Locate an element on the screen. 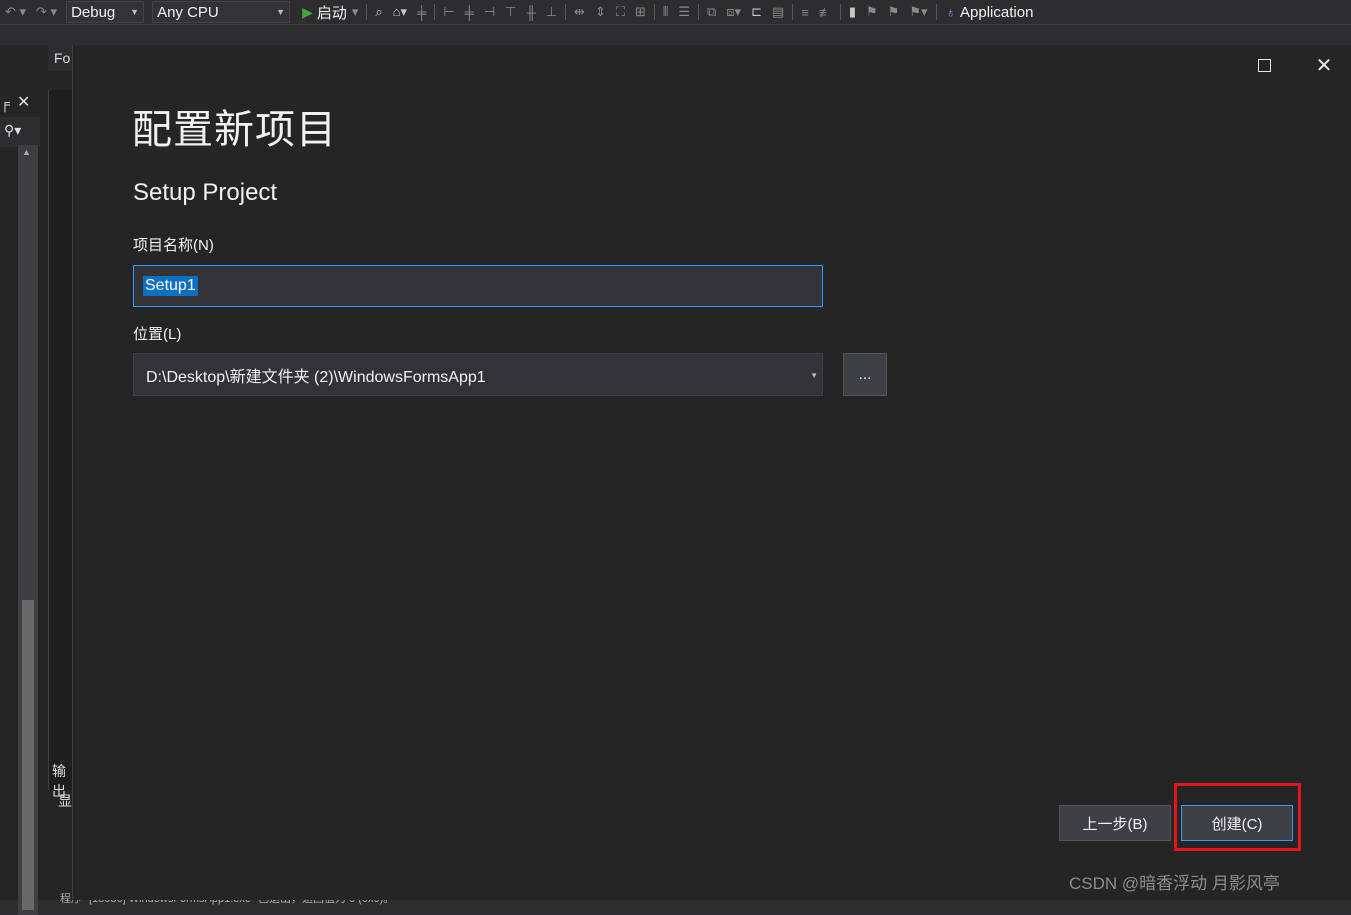 This screenshot has height=915, width=1351. align-bottom-icon: ⊥ is located at coordinates (551, 12).